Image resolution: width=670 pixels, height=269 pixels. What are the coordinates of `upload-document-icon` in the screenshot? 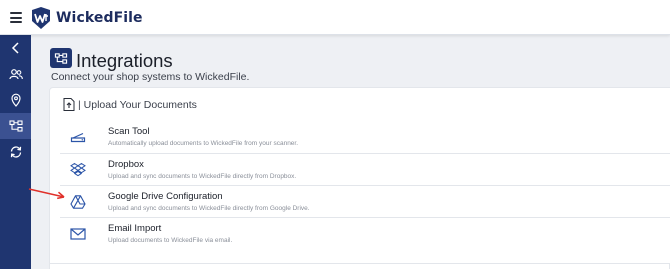 It's located at (69, 104).